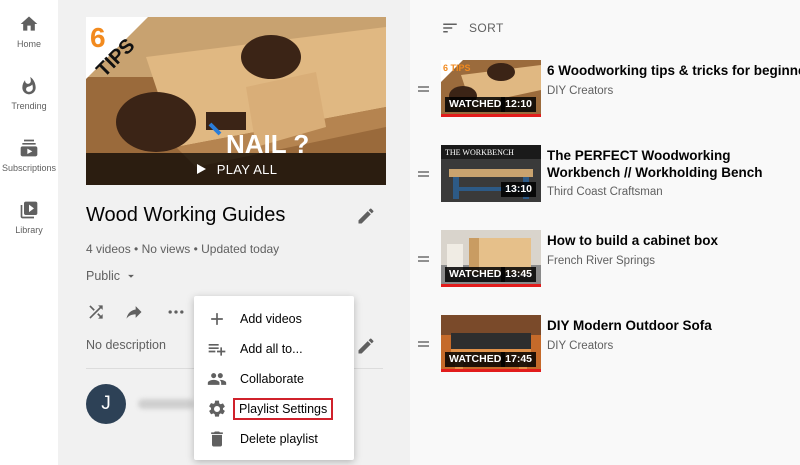 The image size is (800, 465). I want to click on nav-label-library: Library, so click(29, 230).